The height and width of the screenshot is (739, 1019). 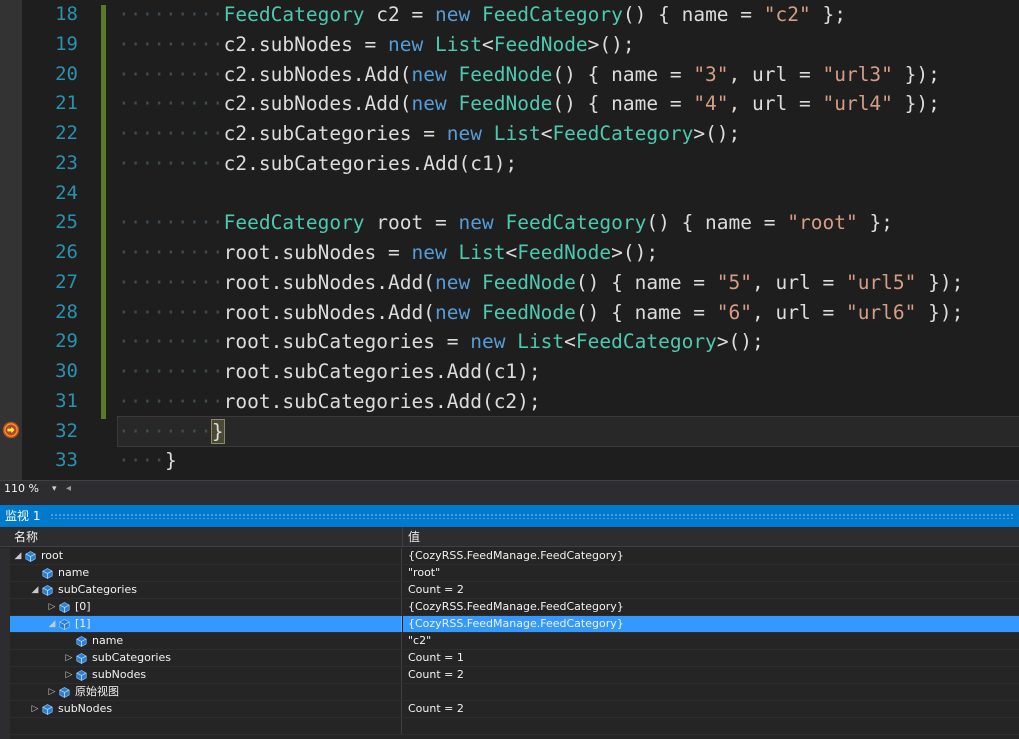 I want to click on watch-name-cell: ◢ root, so click(x=206, y=556).